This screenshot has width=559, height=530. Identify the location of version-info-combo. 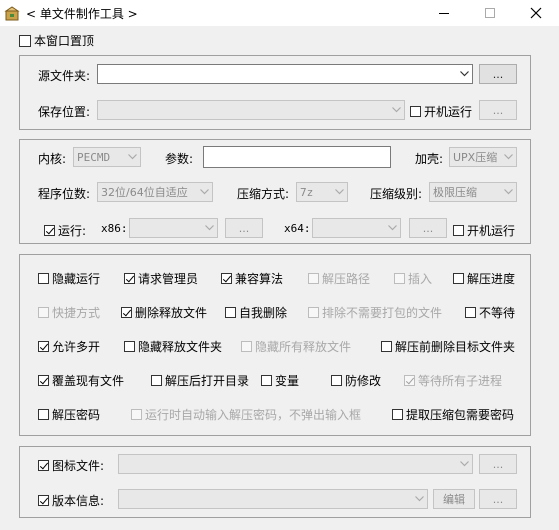
(273, 499).